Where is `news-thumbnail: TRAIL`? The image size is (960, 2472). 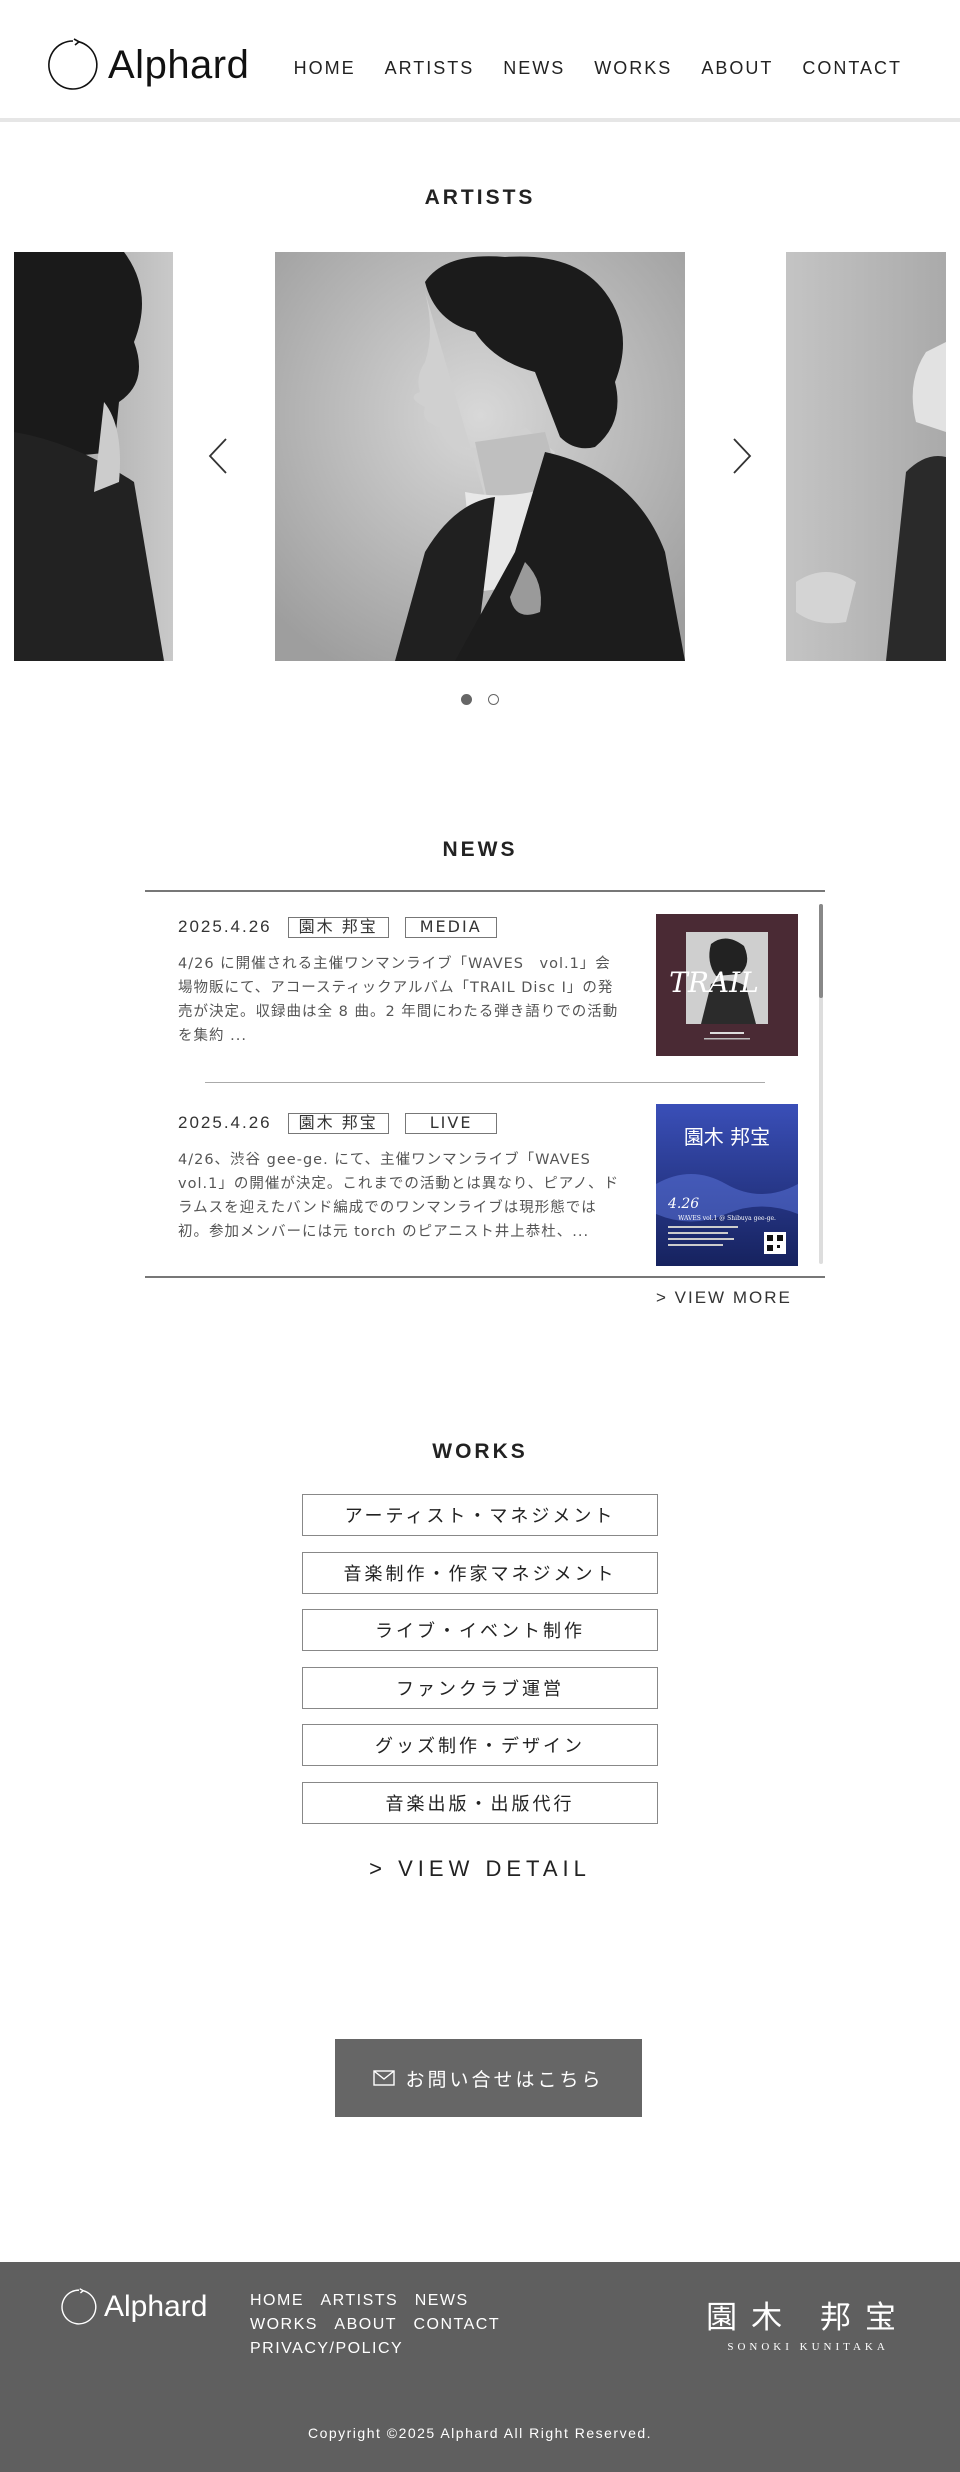
news-thumbnail: TRAIL is located at coordinates (727, 985).